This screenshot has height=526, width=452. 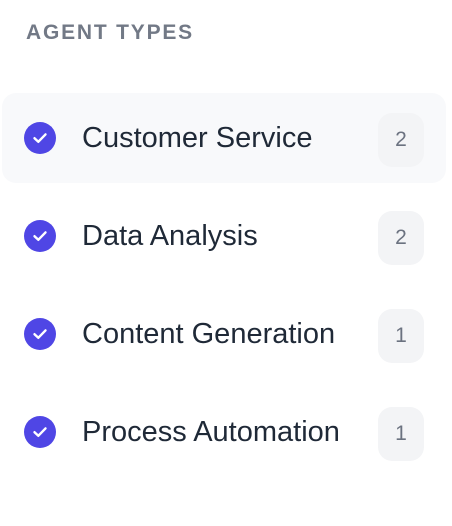 What do you see at coordinates (211, 432) in the screenshot?
I see `filter-item-label: Process Automation` at bounding box center [211, 432].